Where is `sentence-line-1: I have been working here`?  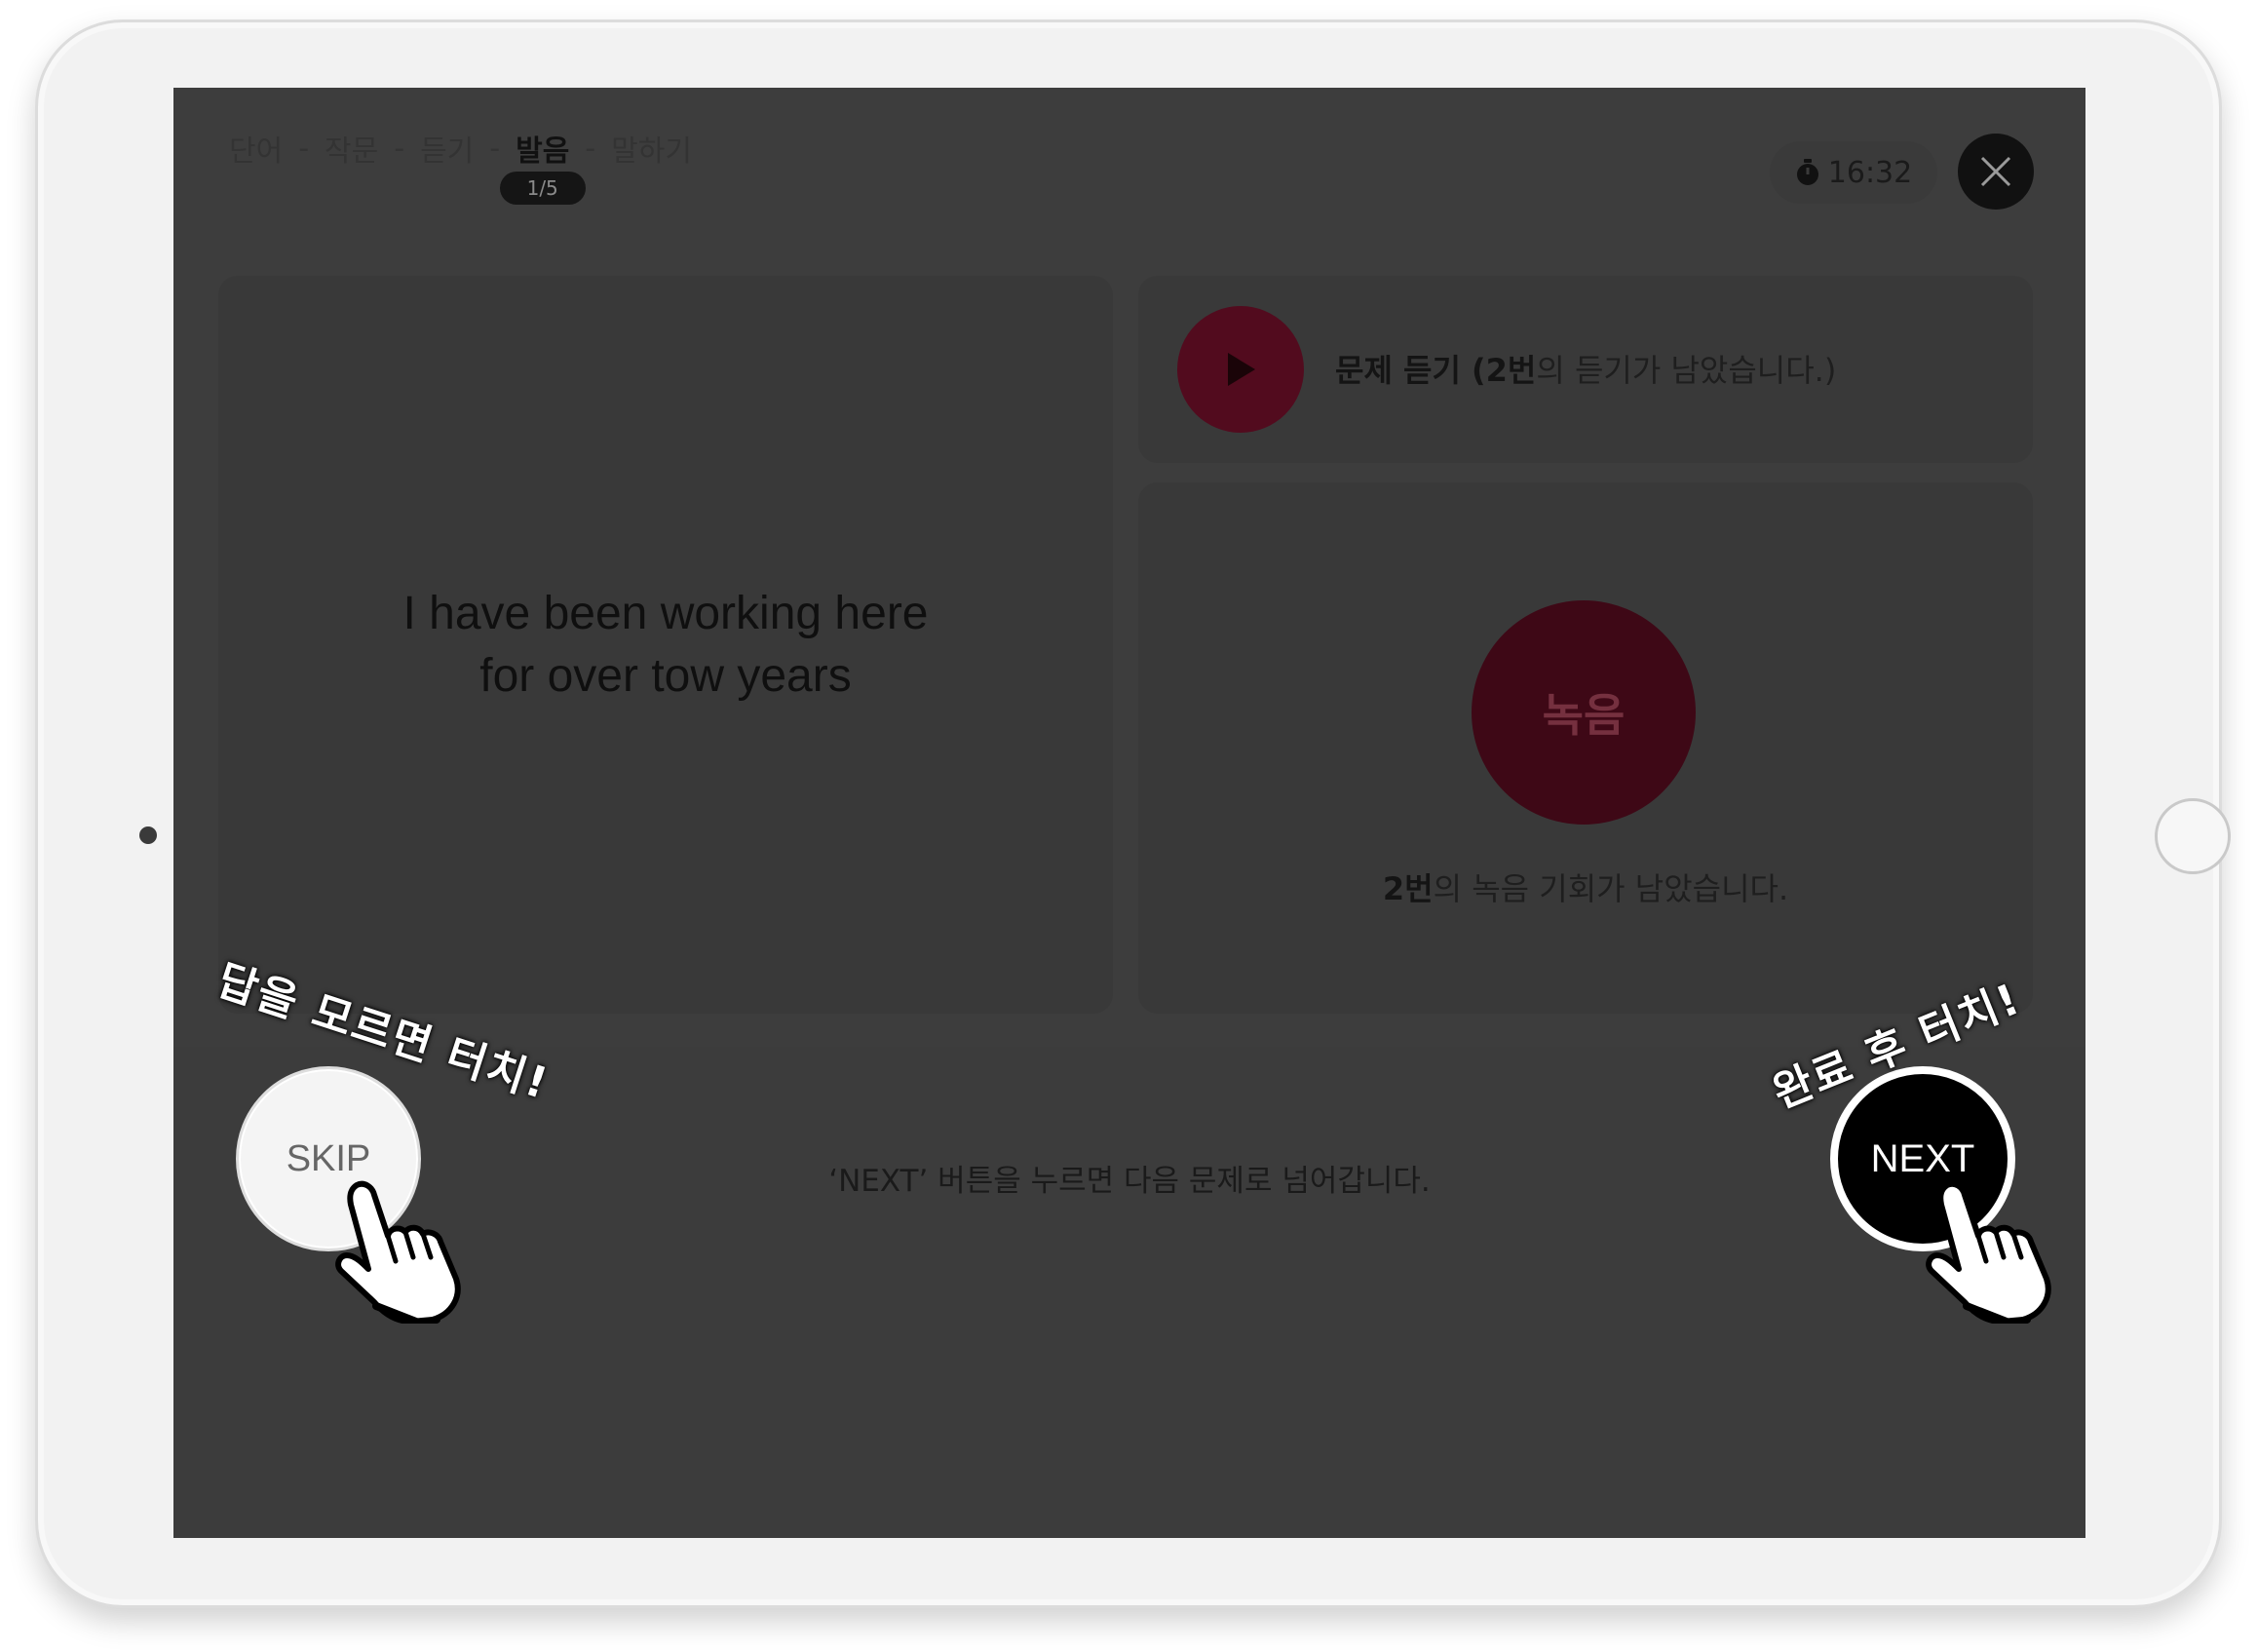
sentence-line-1: I have been working here is located at coordinates (665, 613).